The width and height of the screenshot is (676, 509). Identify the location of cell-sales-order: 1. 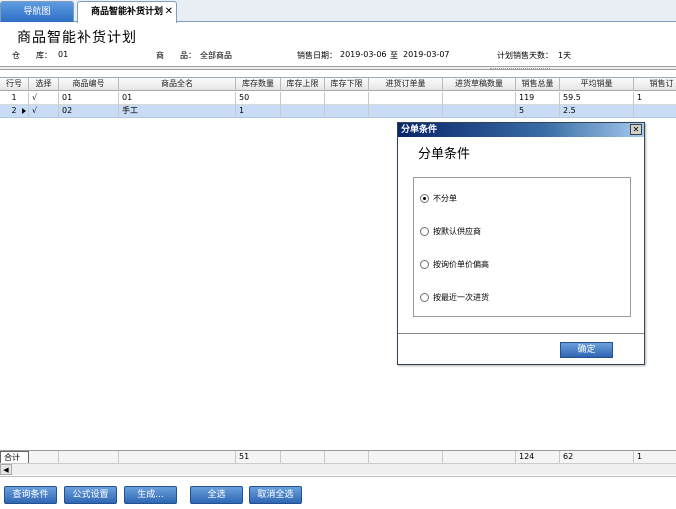
(655, 98).